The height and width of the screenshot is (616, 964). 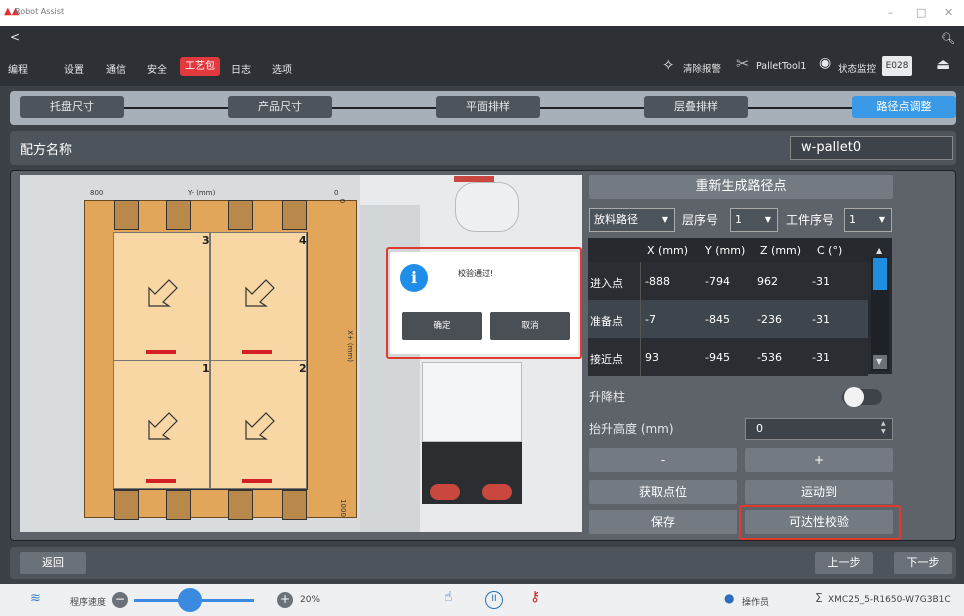 I want to click on step-plane-layout: 平面排样, so click(x=488, y=107).